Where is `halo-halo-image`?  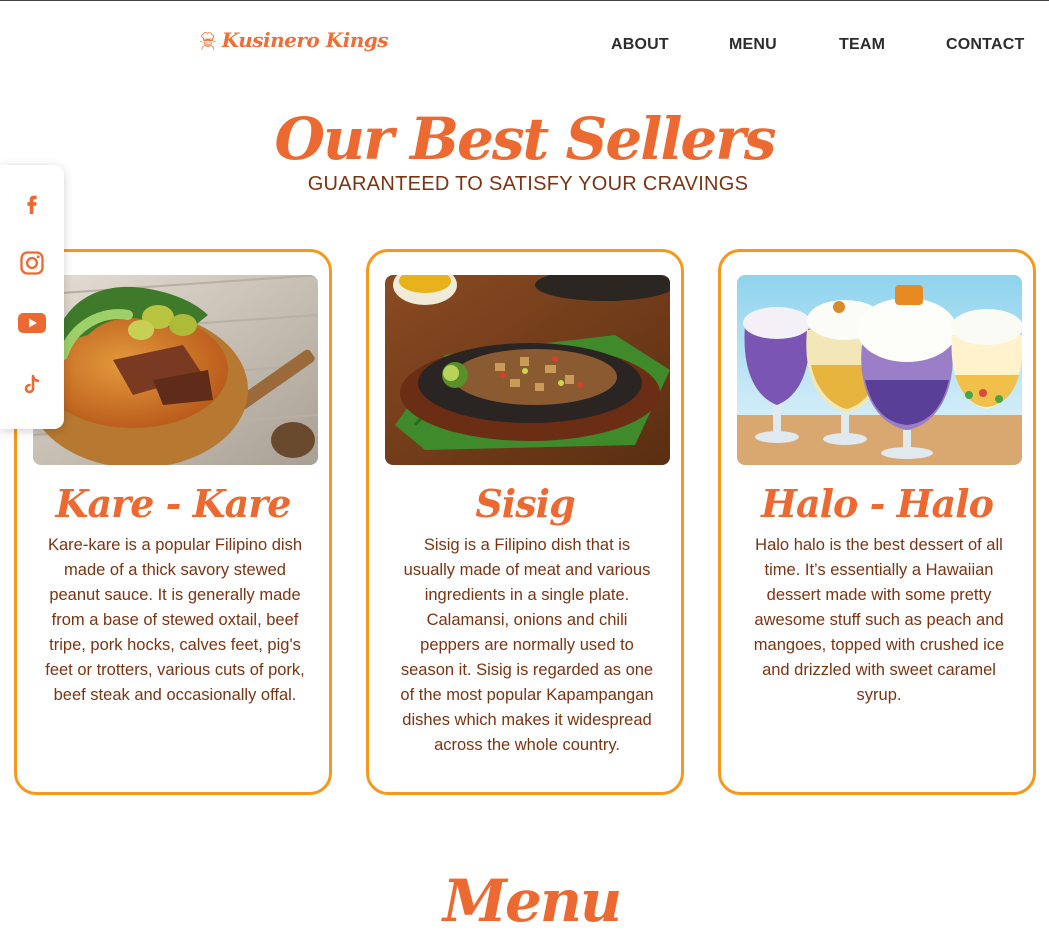
halo-halo-image is located at coordinates (879, 370).